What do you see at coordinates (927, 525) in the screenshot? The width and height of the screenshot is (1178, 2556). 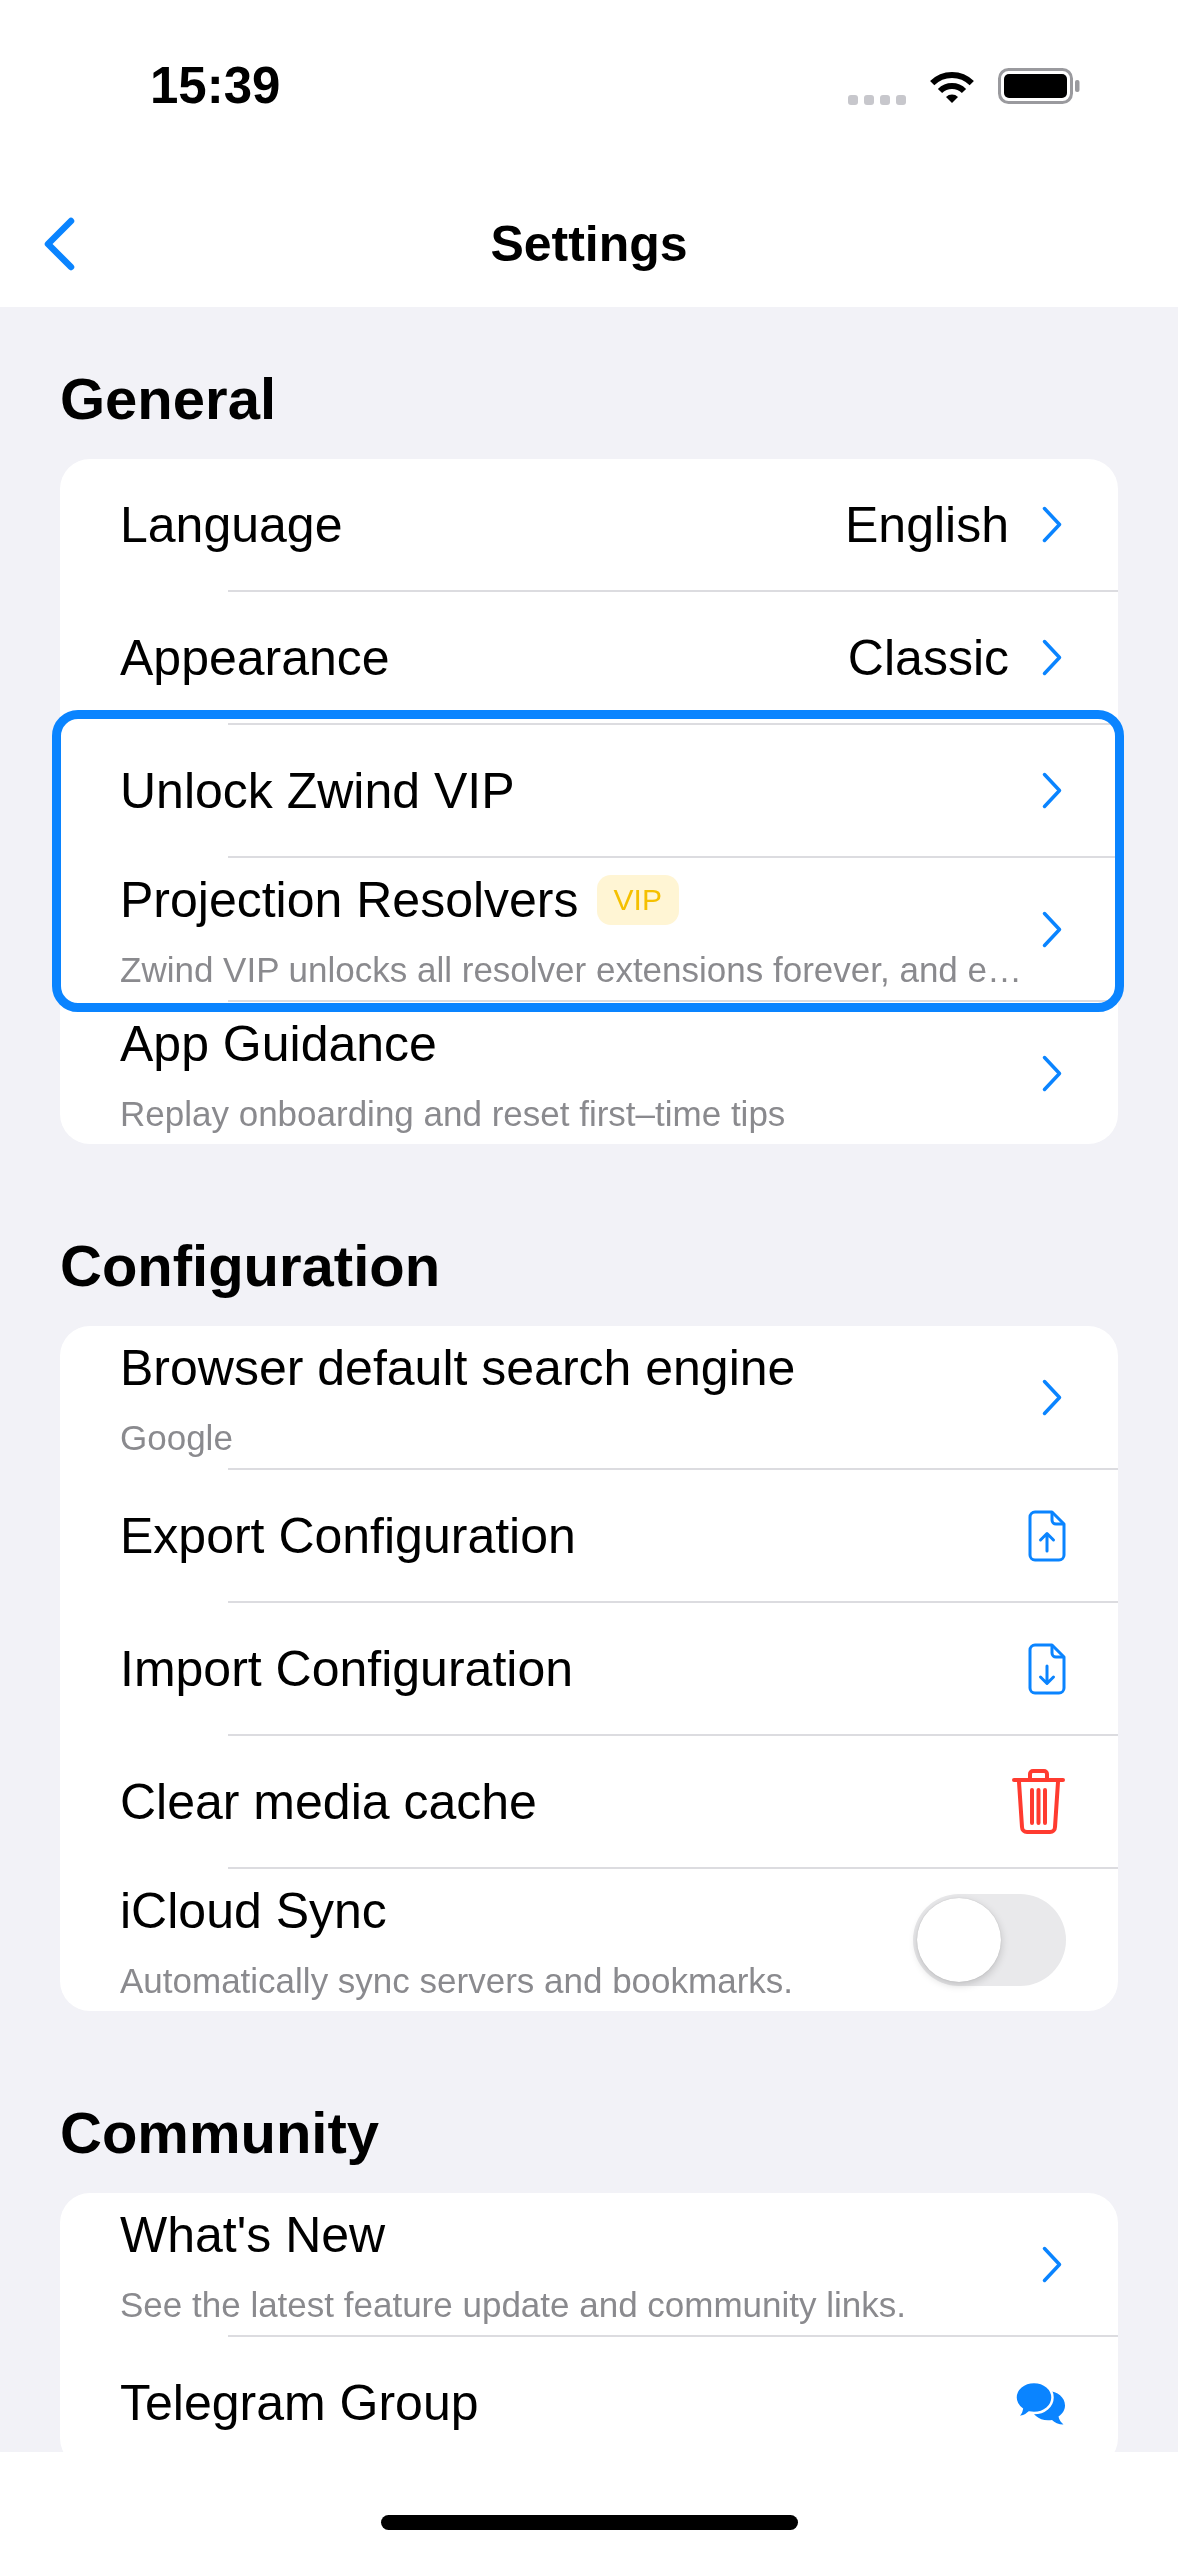 I see `setting-value: English` at bounding box center [927, 525].